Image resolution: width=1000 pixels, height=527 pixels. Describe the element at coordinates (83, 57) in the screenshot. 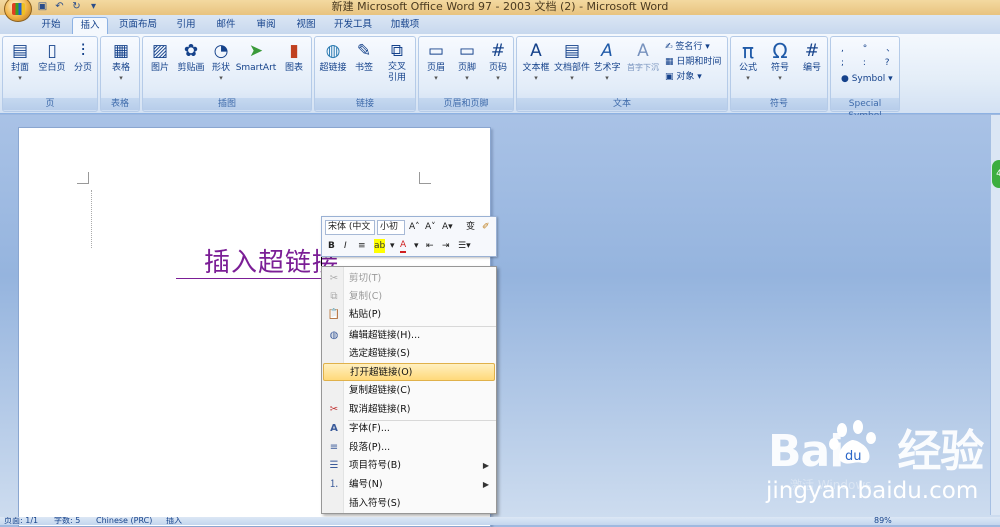

I see `page-break-button: ⫶ 分页` at that location.